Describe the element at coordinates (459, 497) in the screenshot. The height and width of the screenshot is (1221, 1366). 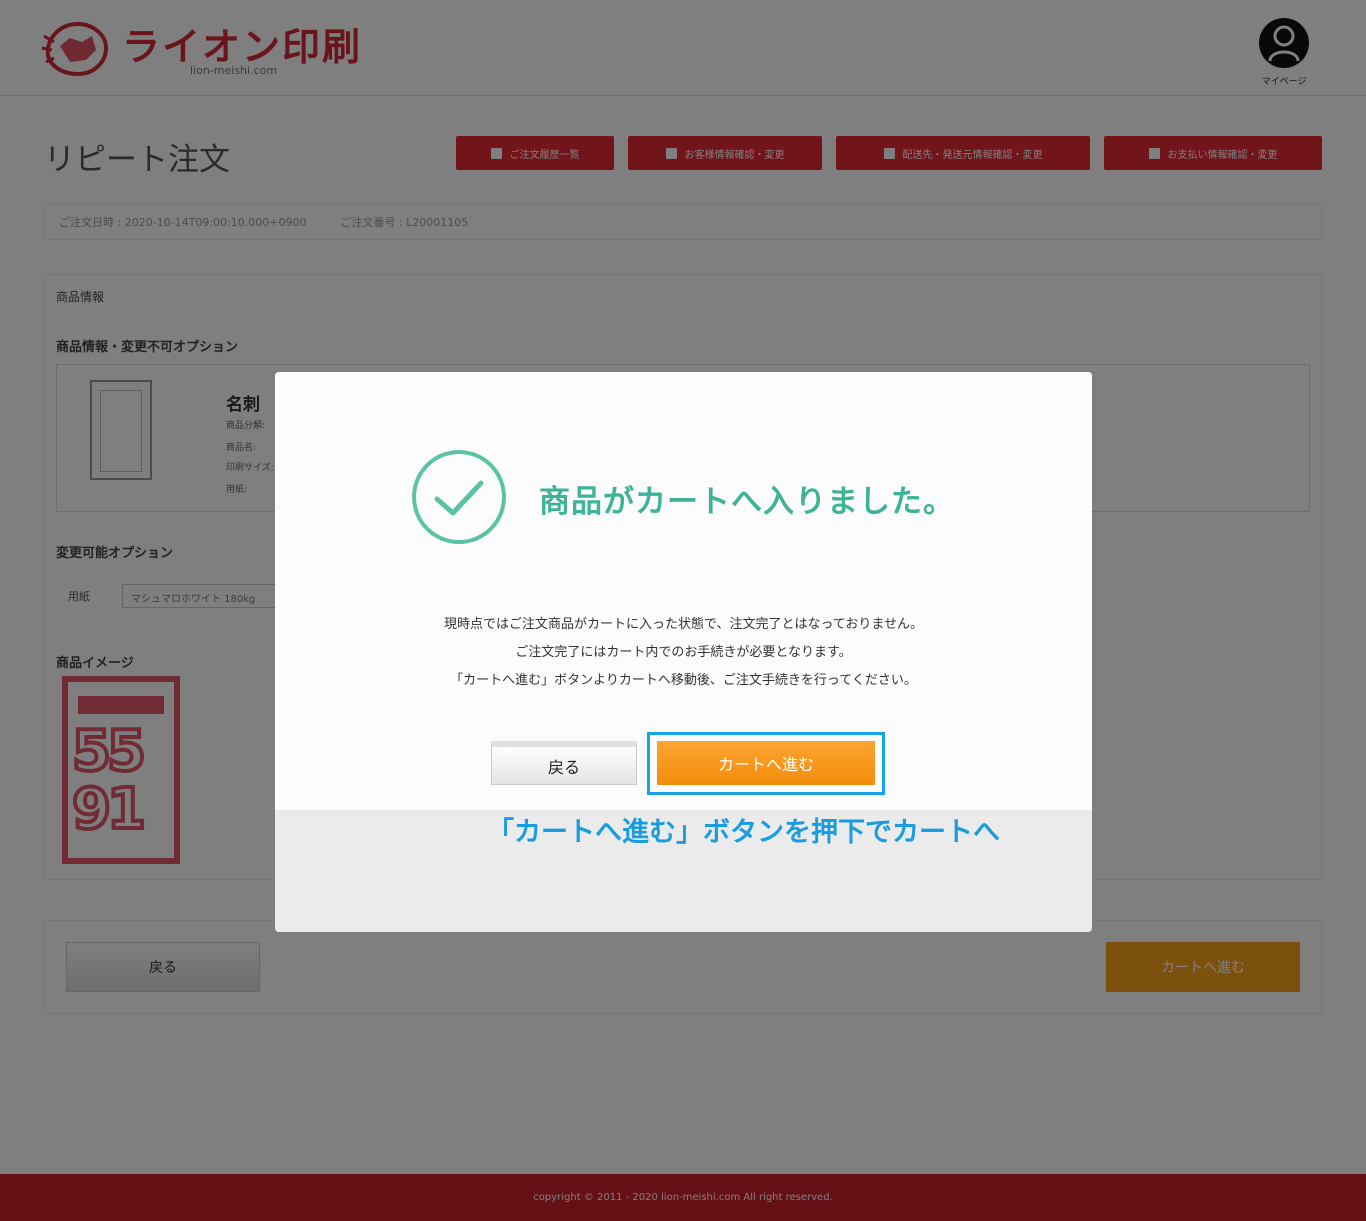
I see `check-circle-icon` at that location.